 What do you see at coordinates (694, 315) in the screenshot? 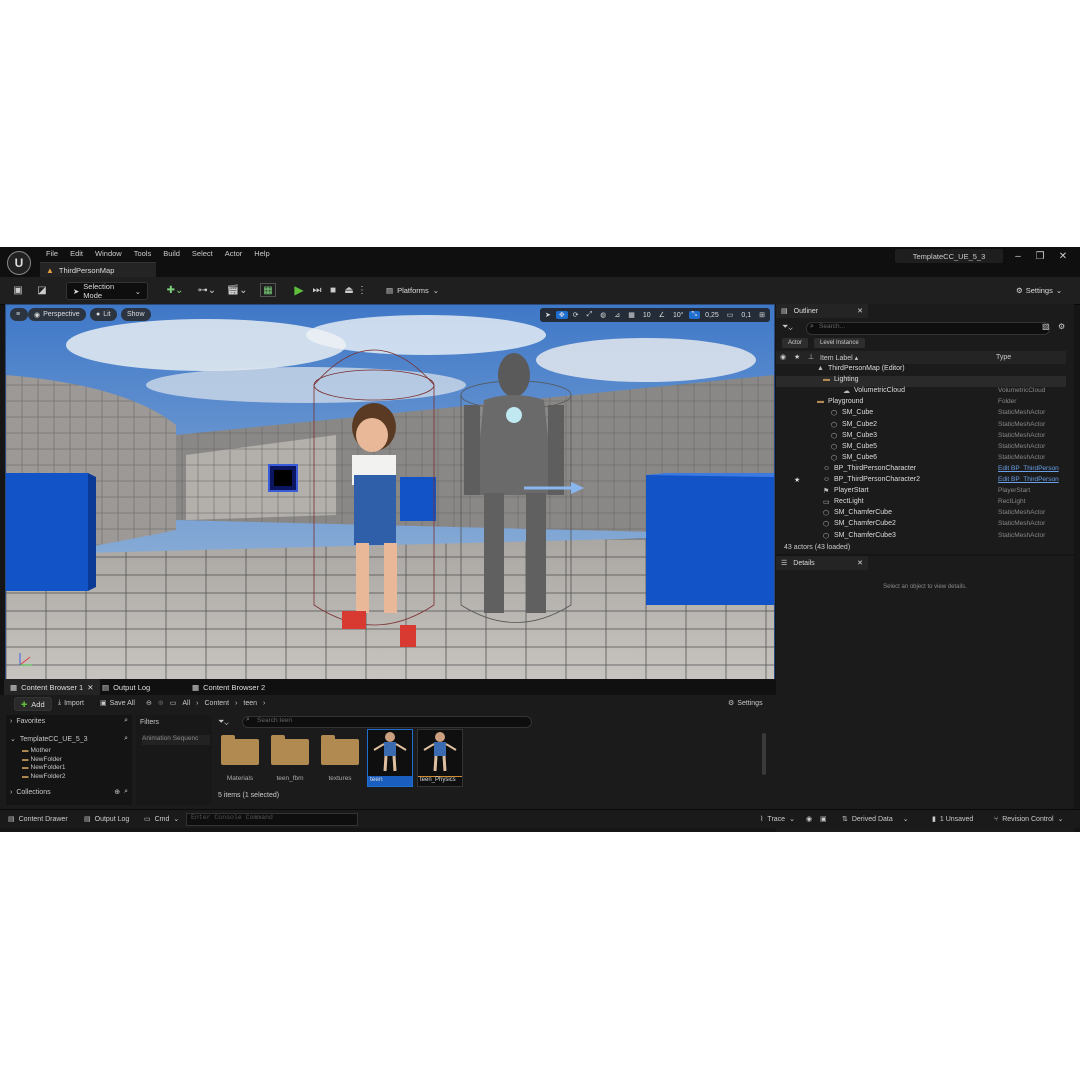
I see `scale-snap-icon: ⤡` at bounding box center [694, 315].